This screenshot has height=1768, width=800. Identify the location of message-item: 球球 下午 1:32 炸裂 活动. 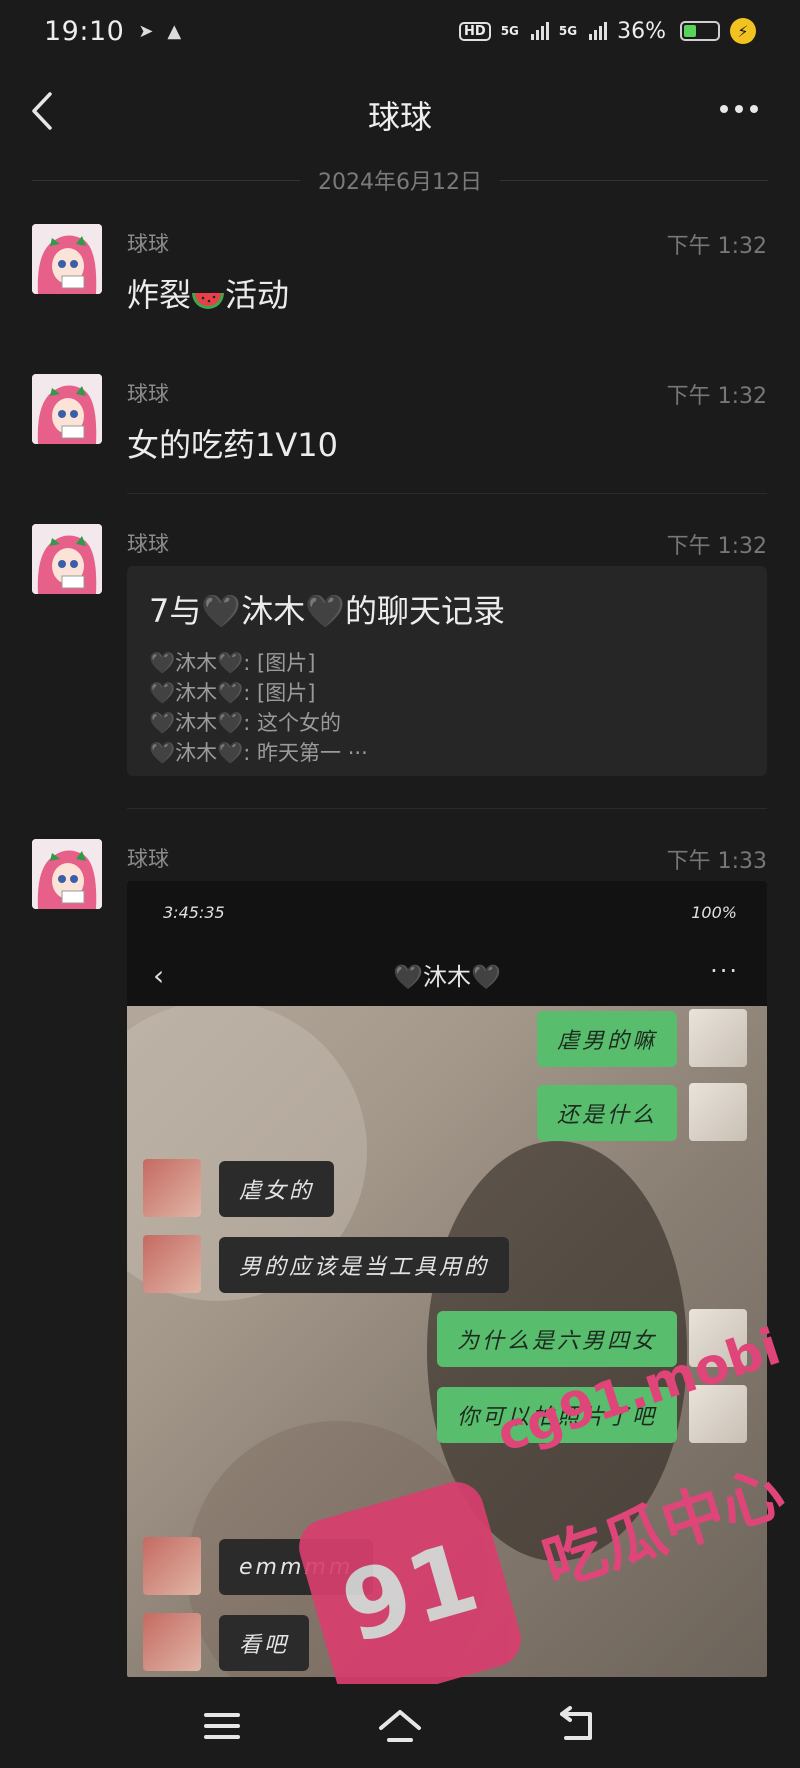
(400, 279).